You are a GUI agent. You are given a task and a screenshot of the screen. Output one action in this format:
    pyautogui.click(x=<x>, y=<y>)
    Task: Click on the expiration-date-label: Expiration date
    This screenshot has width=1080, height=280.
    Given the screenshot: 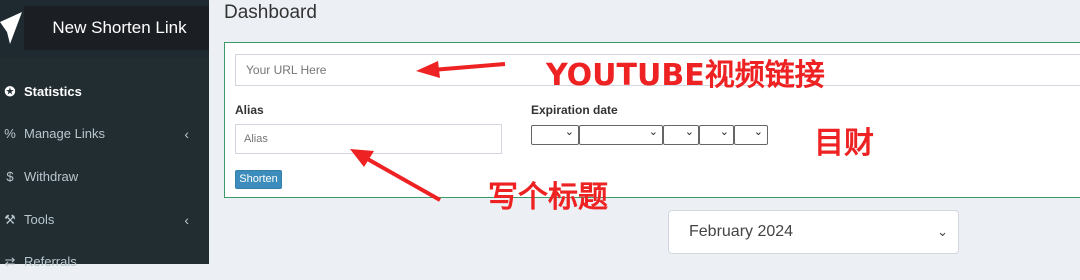 What is the action you would take?
    pyautogui.click(x=574, y=110)
    